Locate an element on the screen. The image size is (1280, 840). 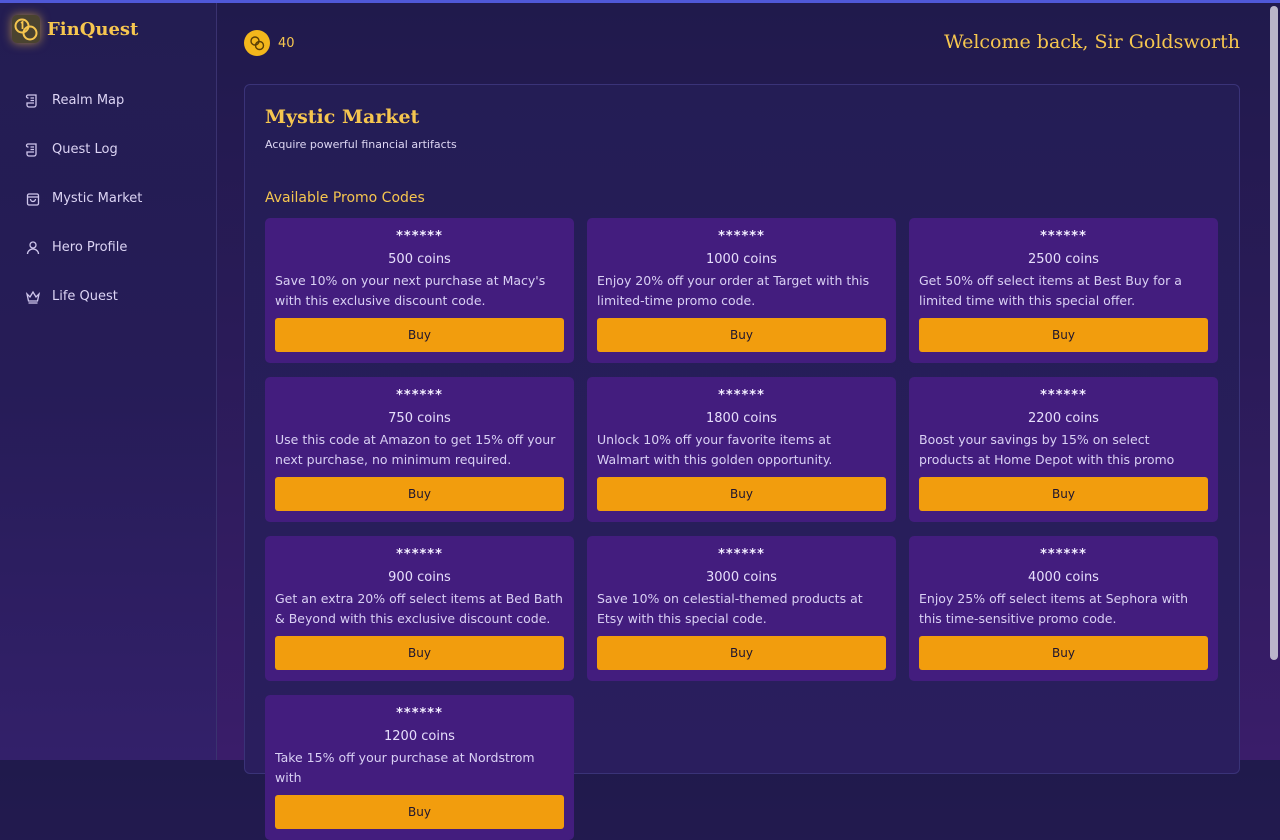
coin-balance: 40 is located at coordinates (269, 43).